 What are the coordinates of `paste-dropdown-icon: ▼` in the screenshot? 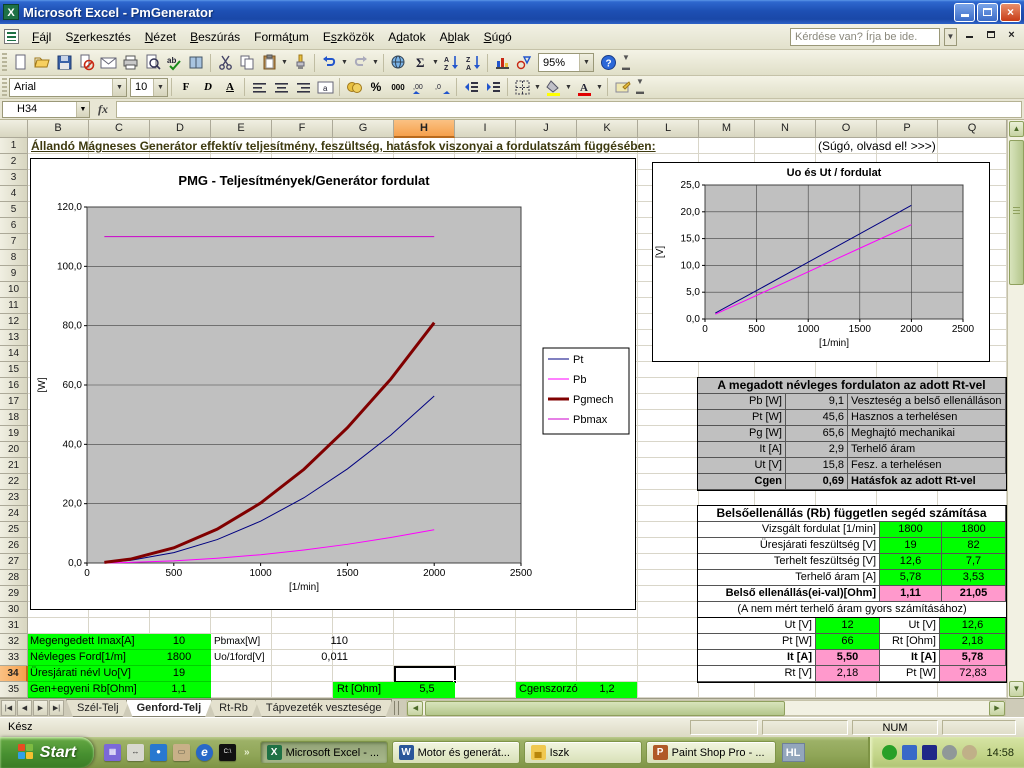 It's located at (284, 62).